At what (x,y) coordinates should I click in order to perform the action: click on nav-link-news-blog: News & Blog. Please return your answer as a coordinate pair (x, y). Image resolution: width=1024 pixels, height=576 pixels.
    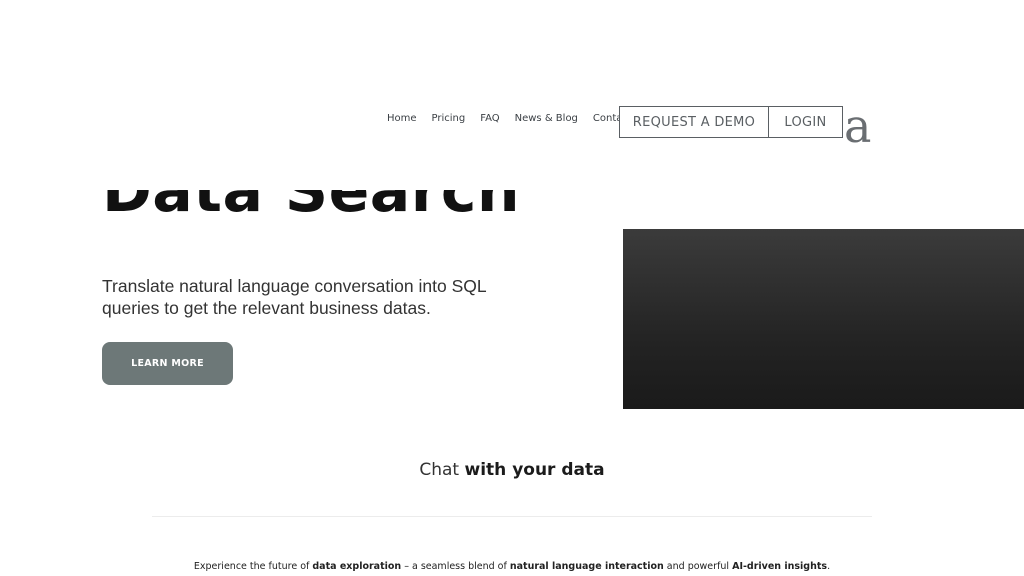
    Looking at the image, I should click on (546, 119).